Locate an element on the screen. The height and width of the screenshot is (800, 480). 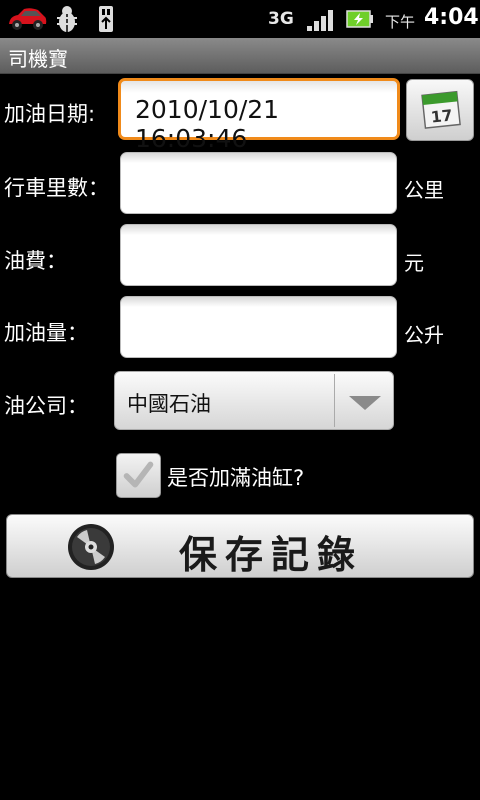
signal-icon is located at coordinates (320, 20).